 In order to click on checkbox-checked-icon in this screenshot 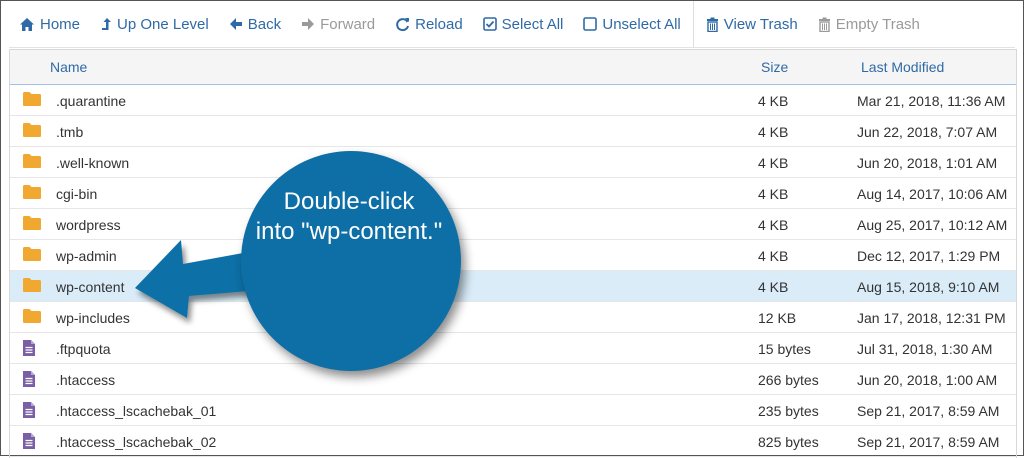, I will do `click(489, 24)`.